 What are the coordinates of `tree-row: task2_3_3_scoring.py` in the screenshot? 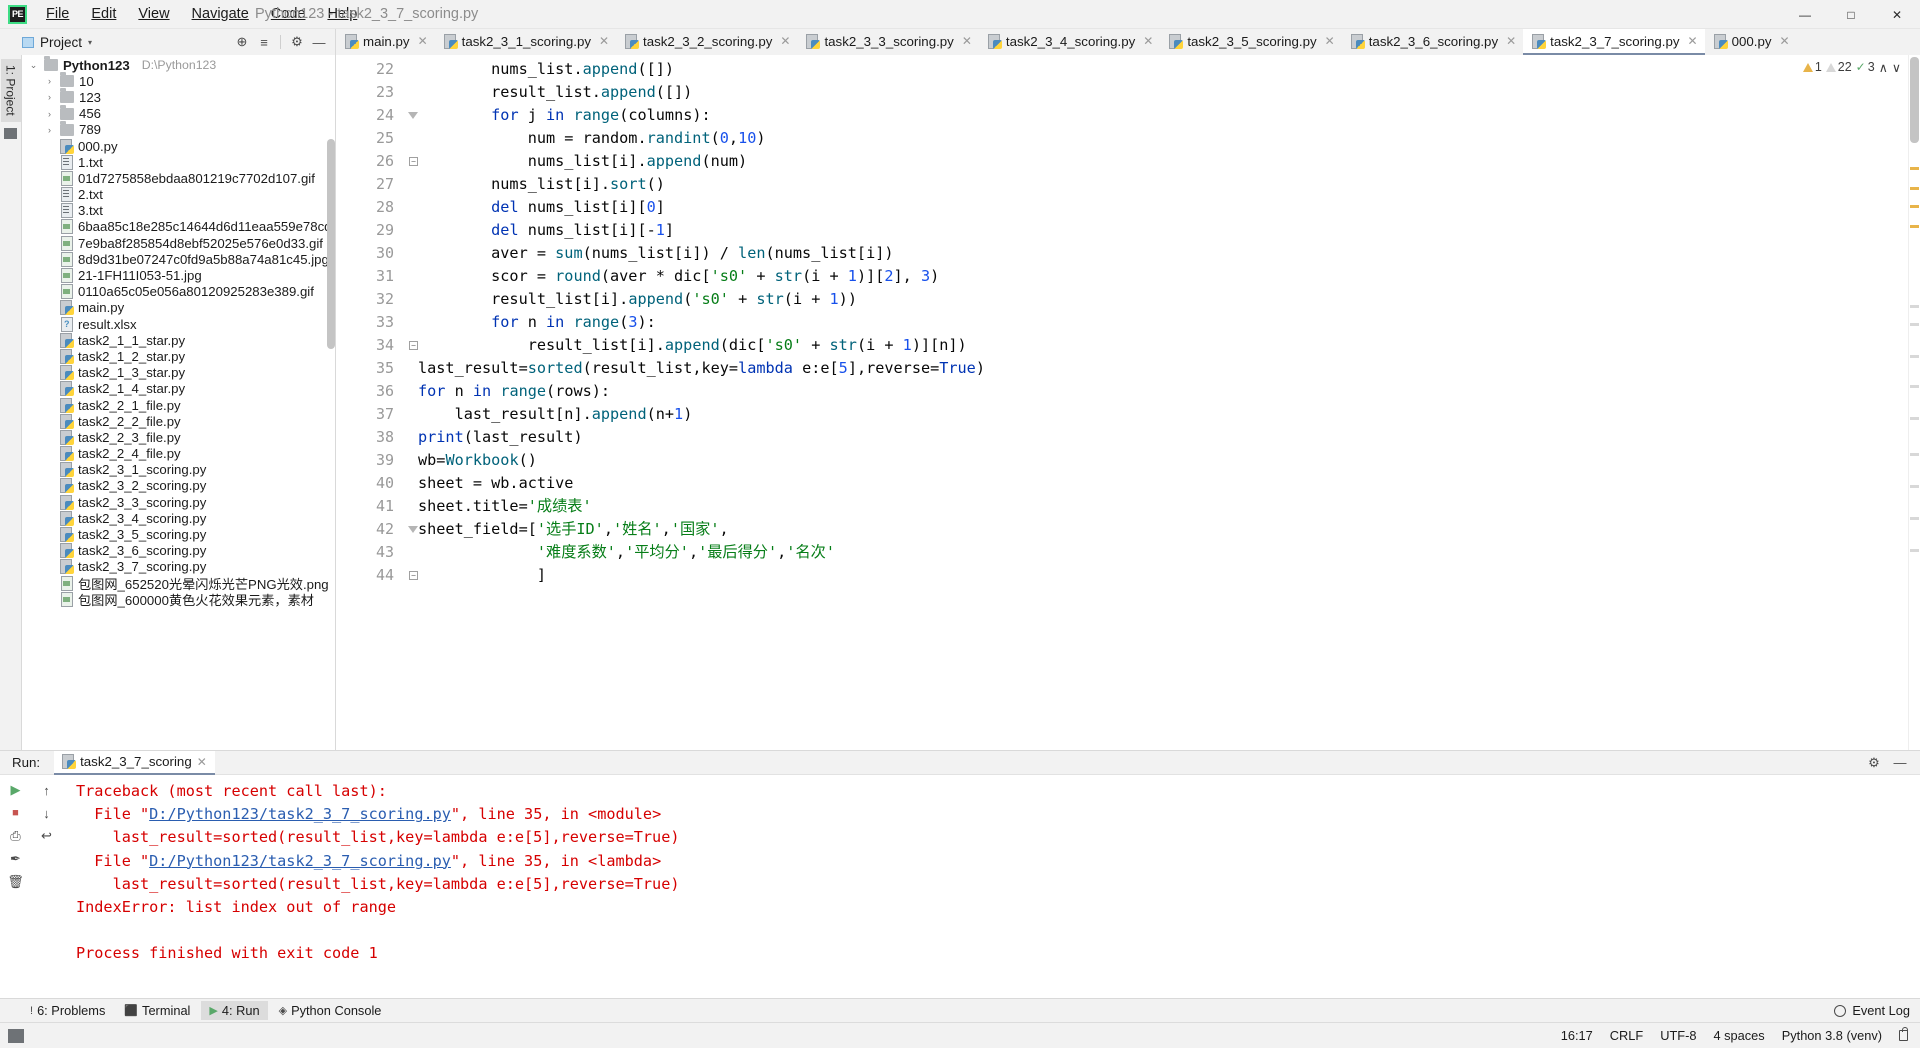 It's located at (178, 502).